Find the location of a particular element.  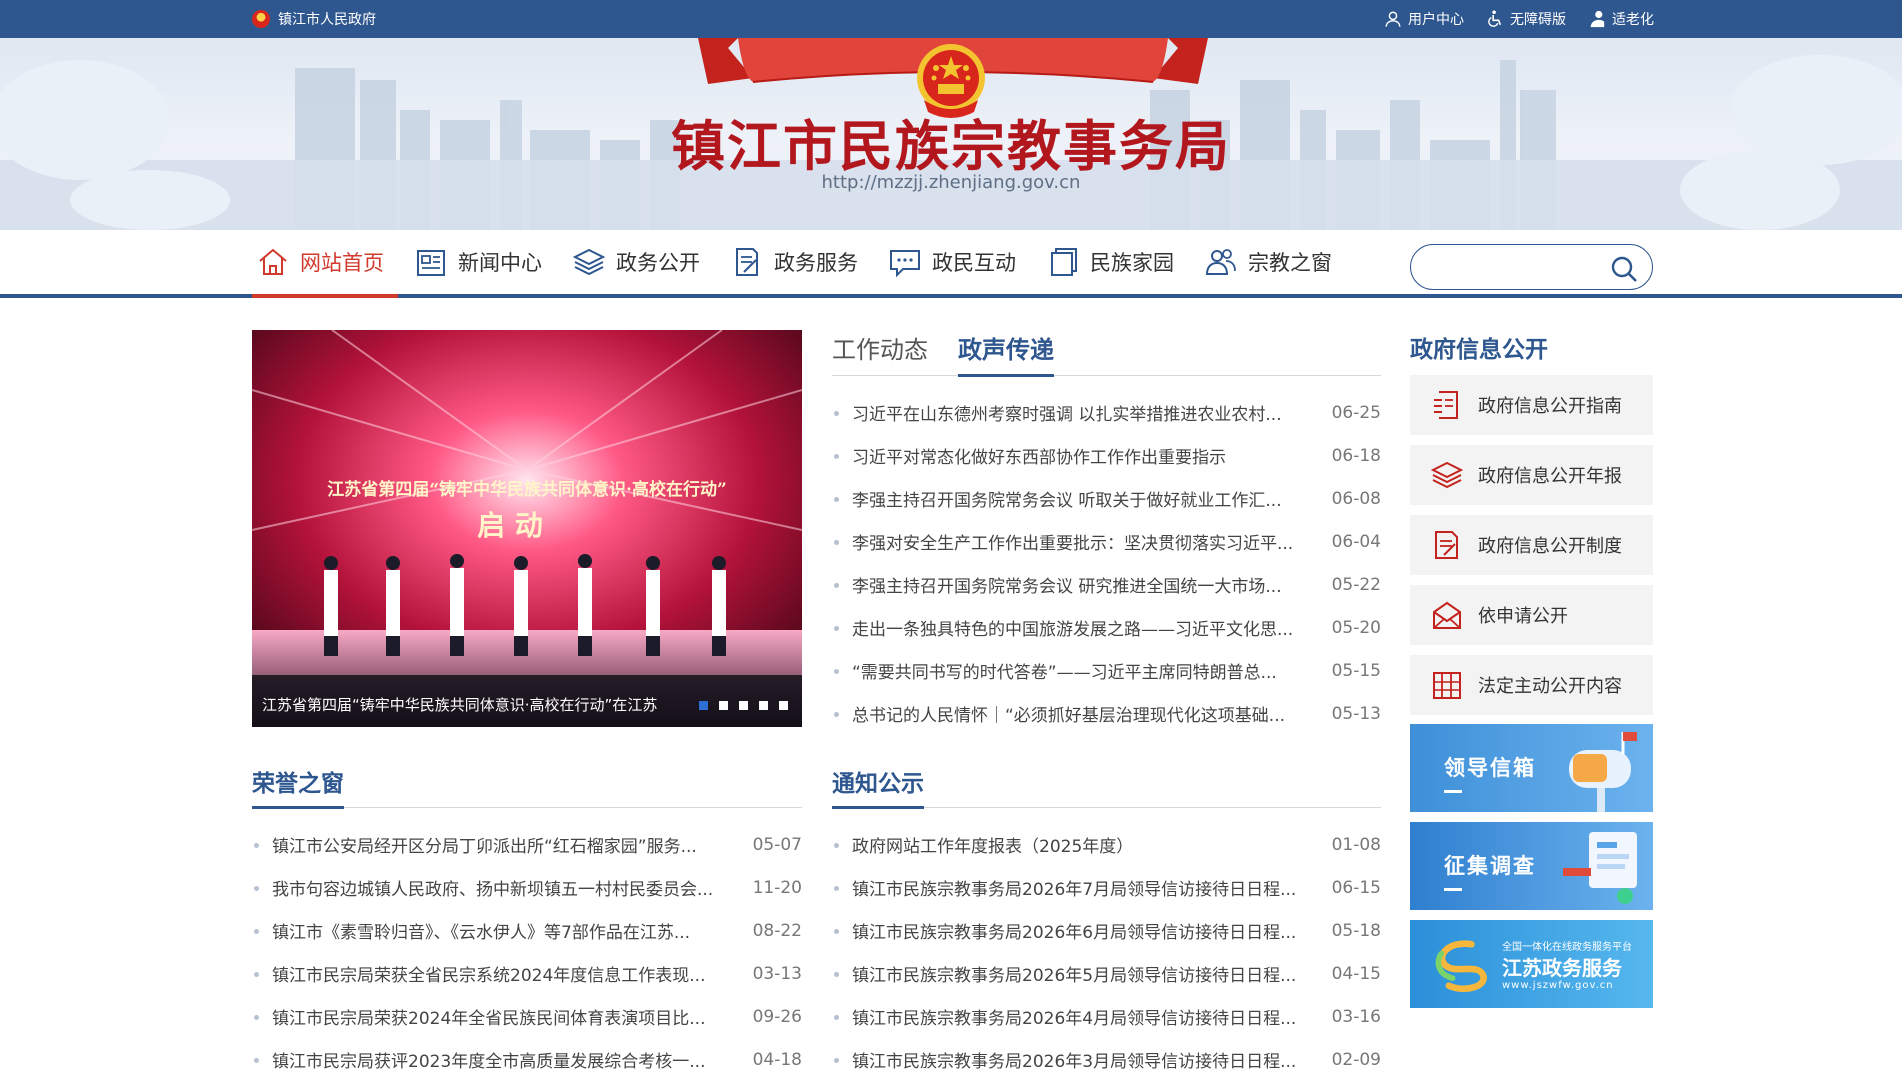

sidebar-item-label: 法定主动公开内容 is located at coordinates (1550, 686).